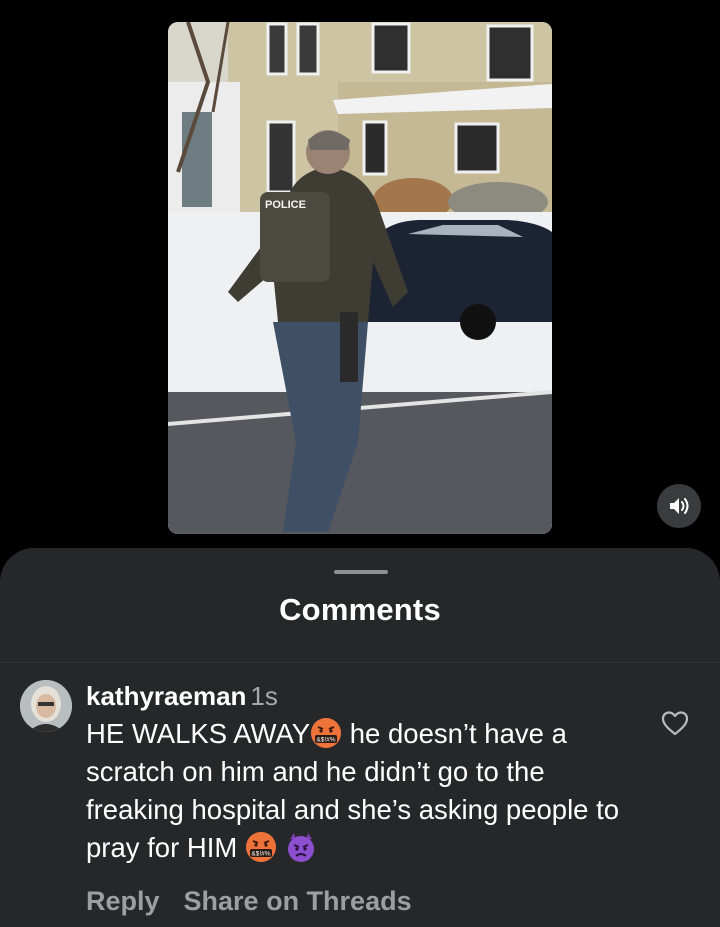 The height and width of the screenshot is (927, 720). What do you see at coordinates (123, 901) in the screenshot?
I see `reply-button: Reply` at bounding box center [123, 901].